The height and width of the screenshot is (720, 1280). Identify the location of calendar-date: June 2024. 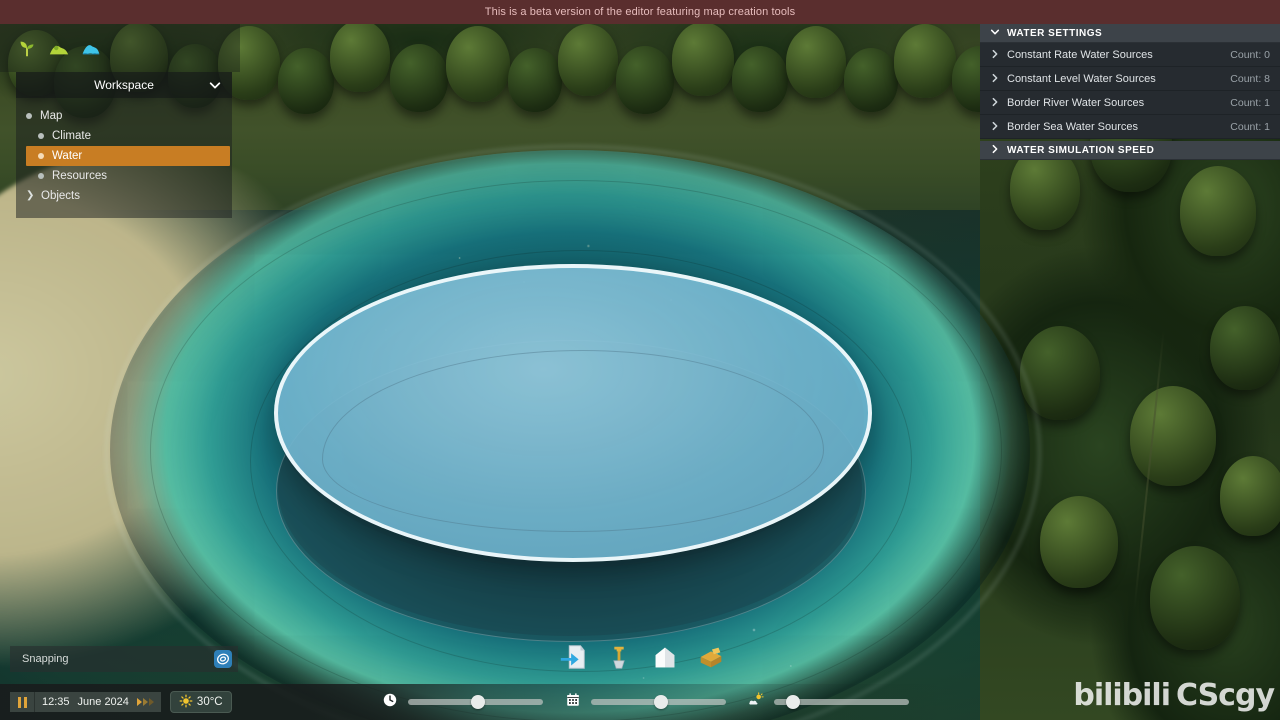
(103, 702).